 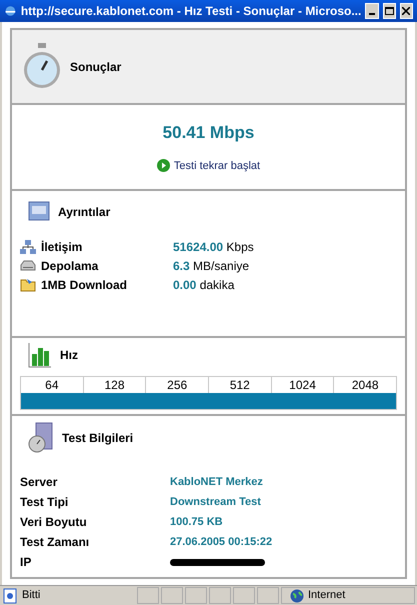 I want to click on info-label: IP, so click(x=26, y=562).